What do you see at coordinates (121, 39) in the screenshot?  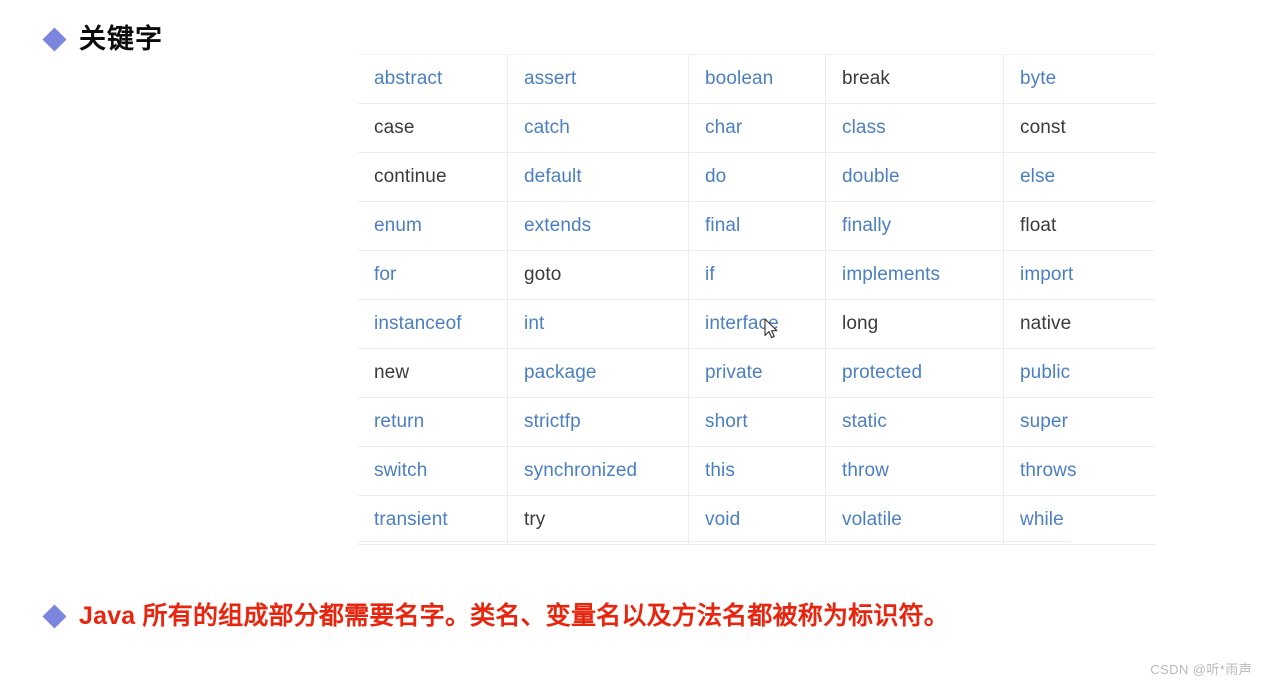 I see `page-title: 关键字` at bounding box center [121, 39].